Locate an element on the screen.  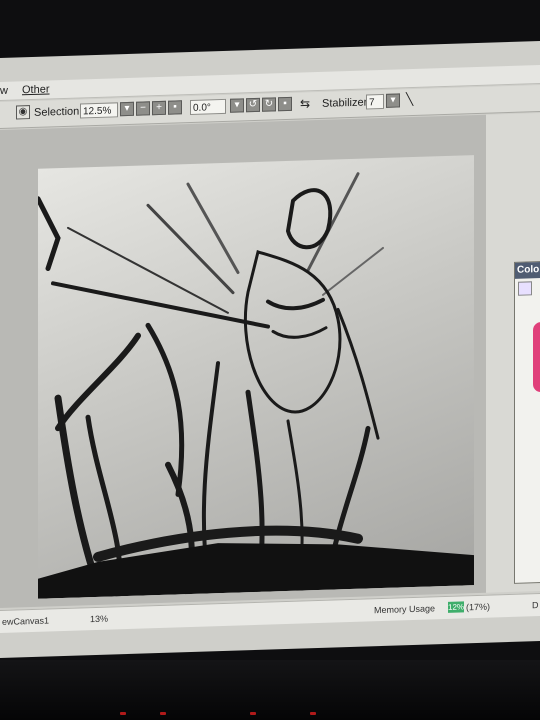
zoom-reset-icon: ▪ is located at coordinates (175, 107).